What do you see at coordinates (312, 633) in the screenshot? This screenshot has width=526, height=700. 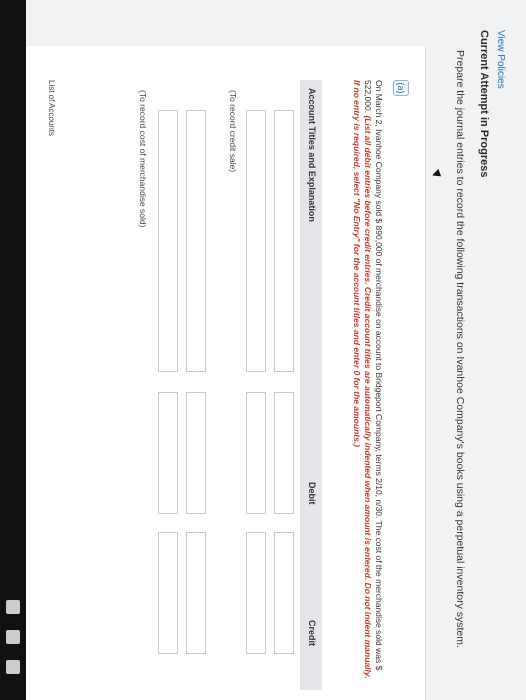 I see `col-credit: Credit` at bounding box center [312, 633].